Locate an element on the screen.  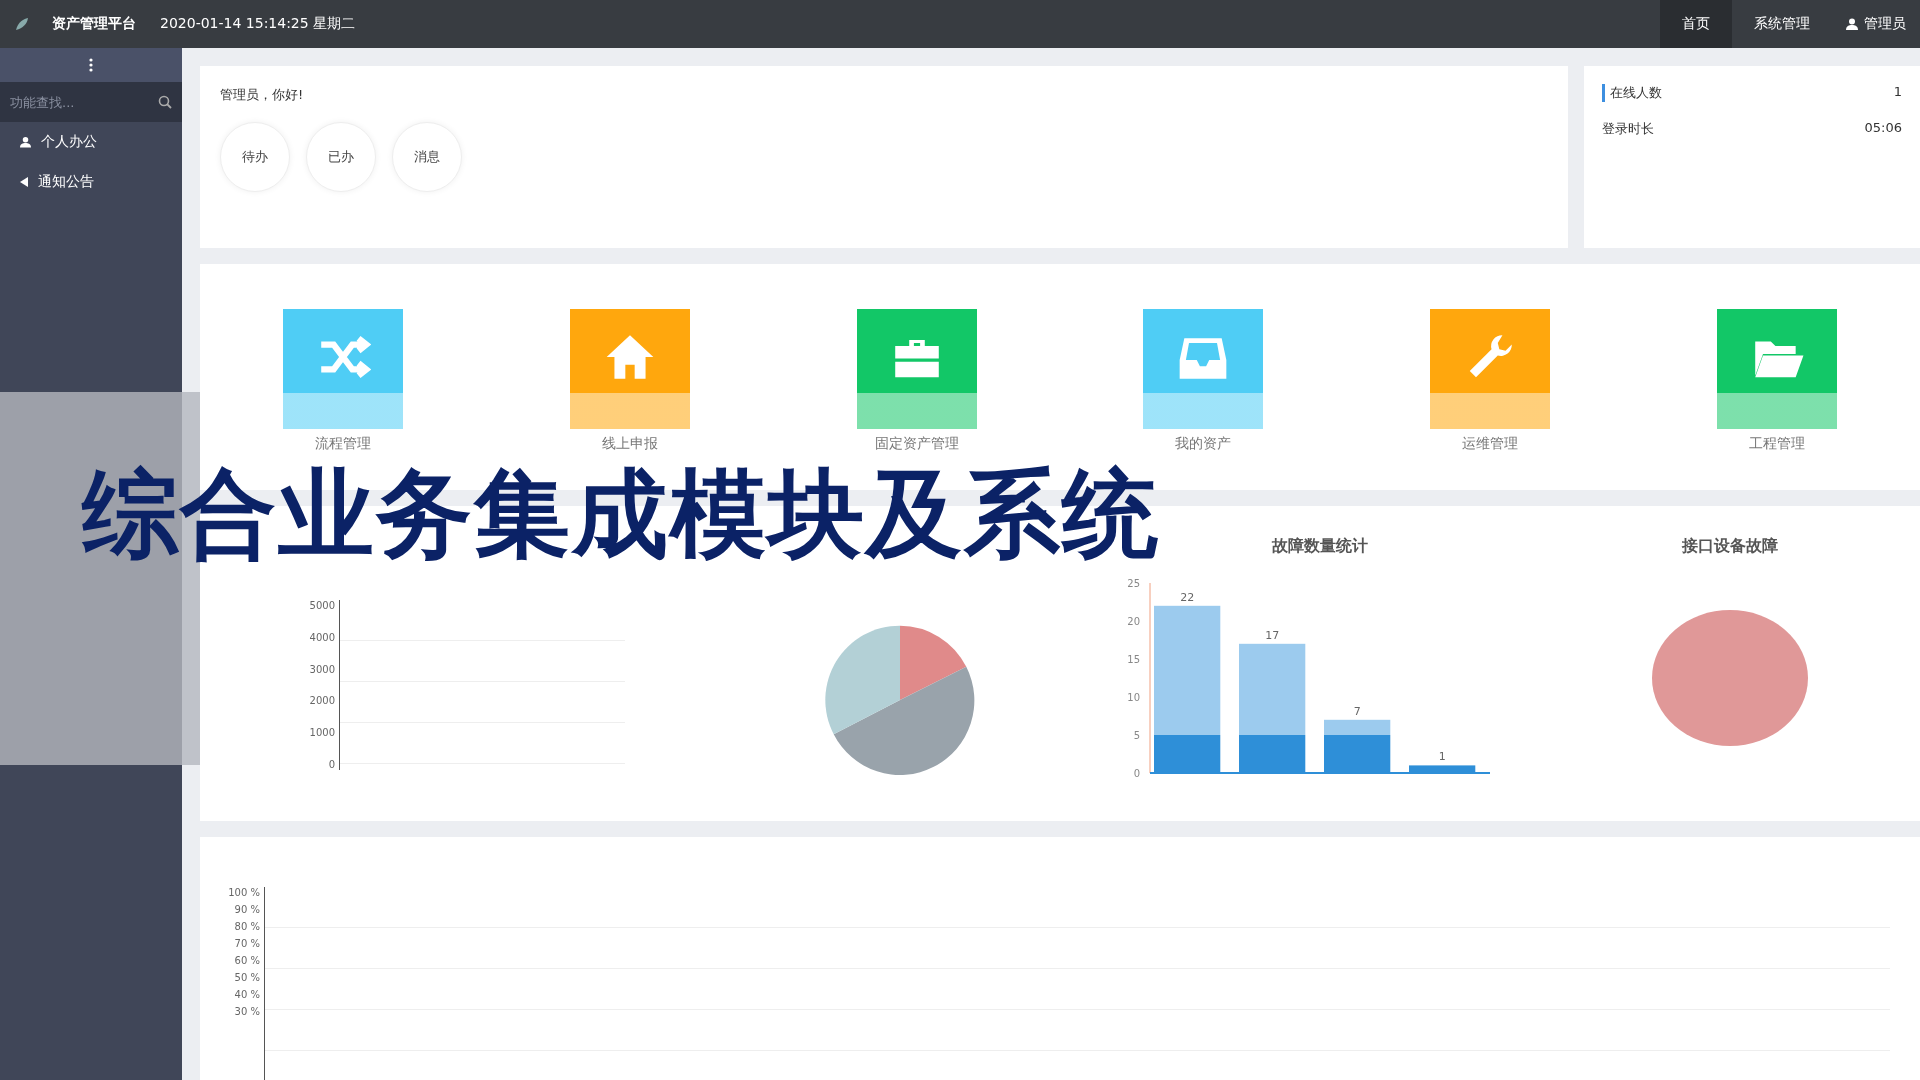
axis-tick-label: 5000 is located at coordinates (321, 605).